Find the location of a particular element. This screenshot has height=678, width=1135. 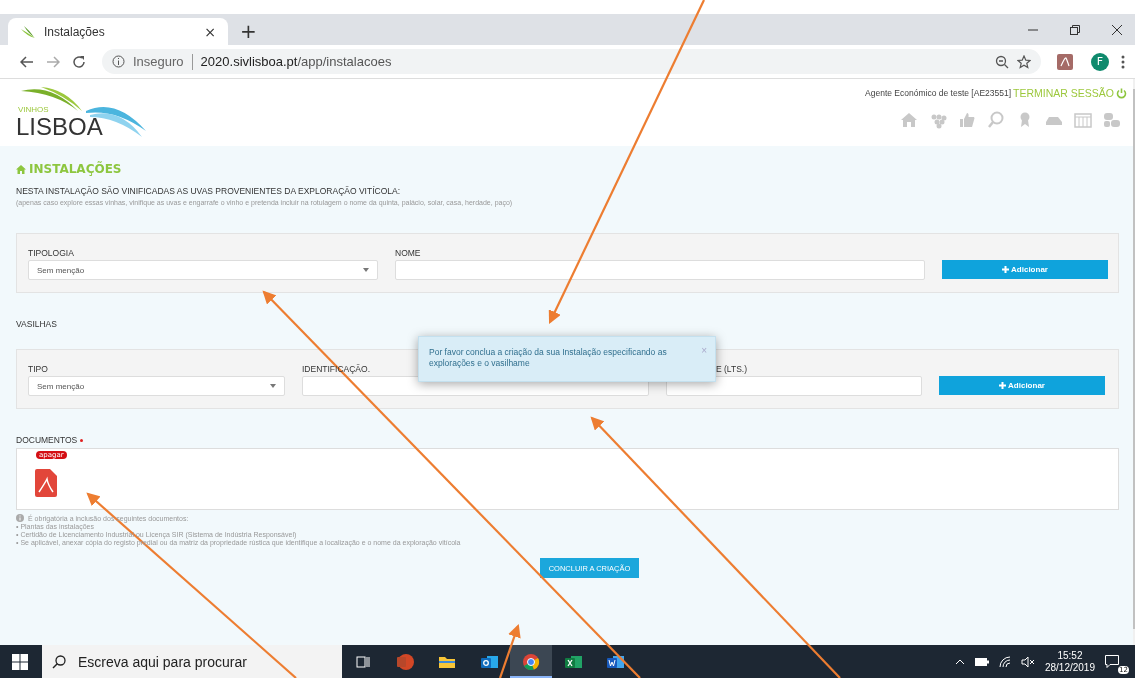

home-icon is located at coordinates (21, 169).